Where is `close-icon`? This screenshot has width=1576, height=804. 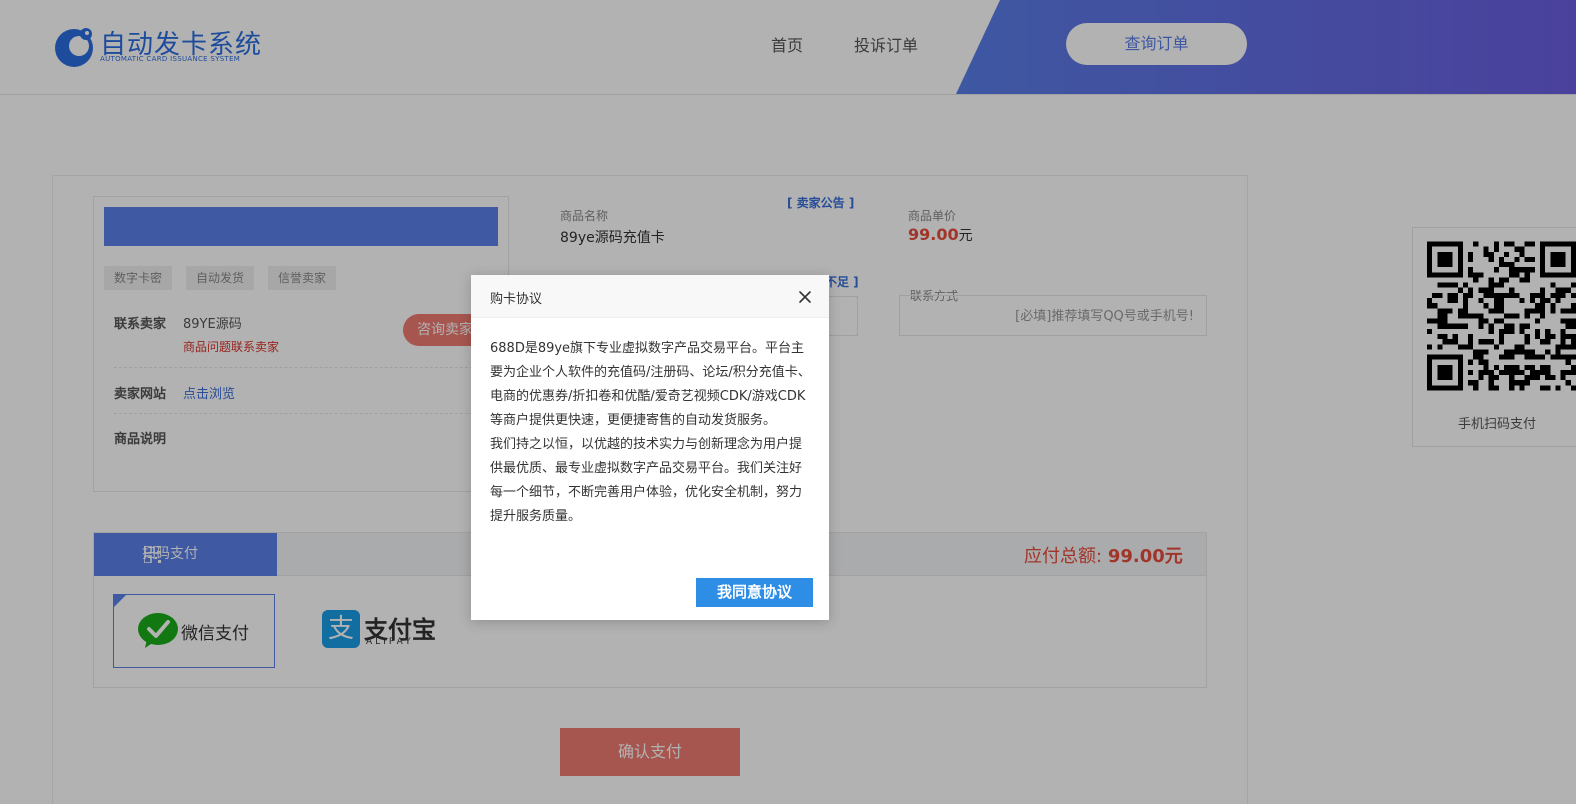
close-icon is located at coordinates (805, 297).